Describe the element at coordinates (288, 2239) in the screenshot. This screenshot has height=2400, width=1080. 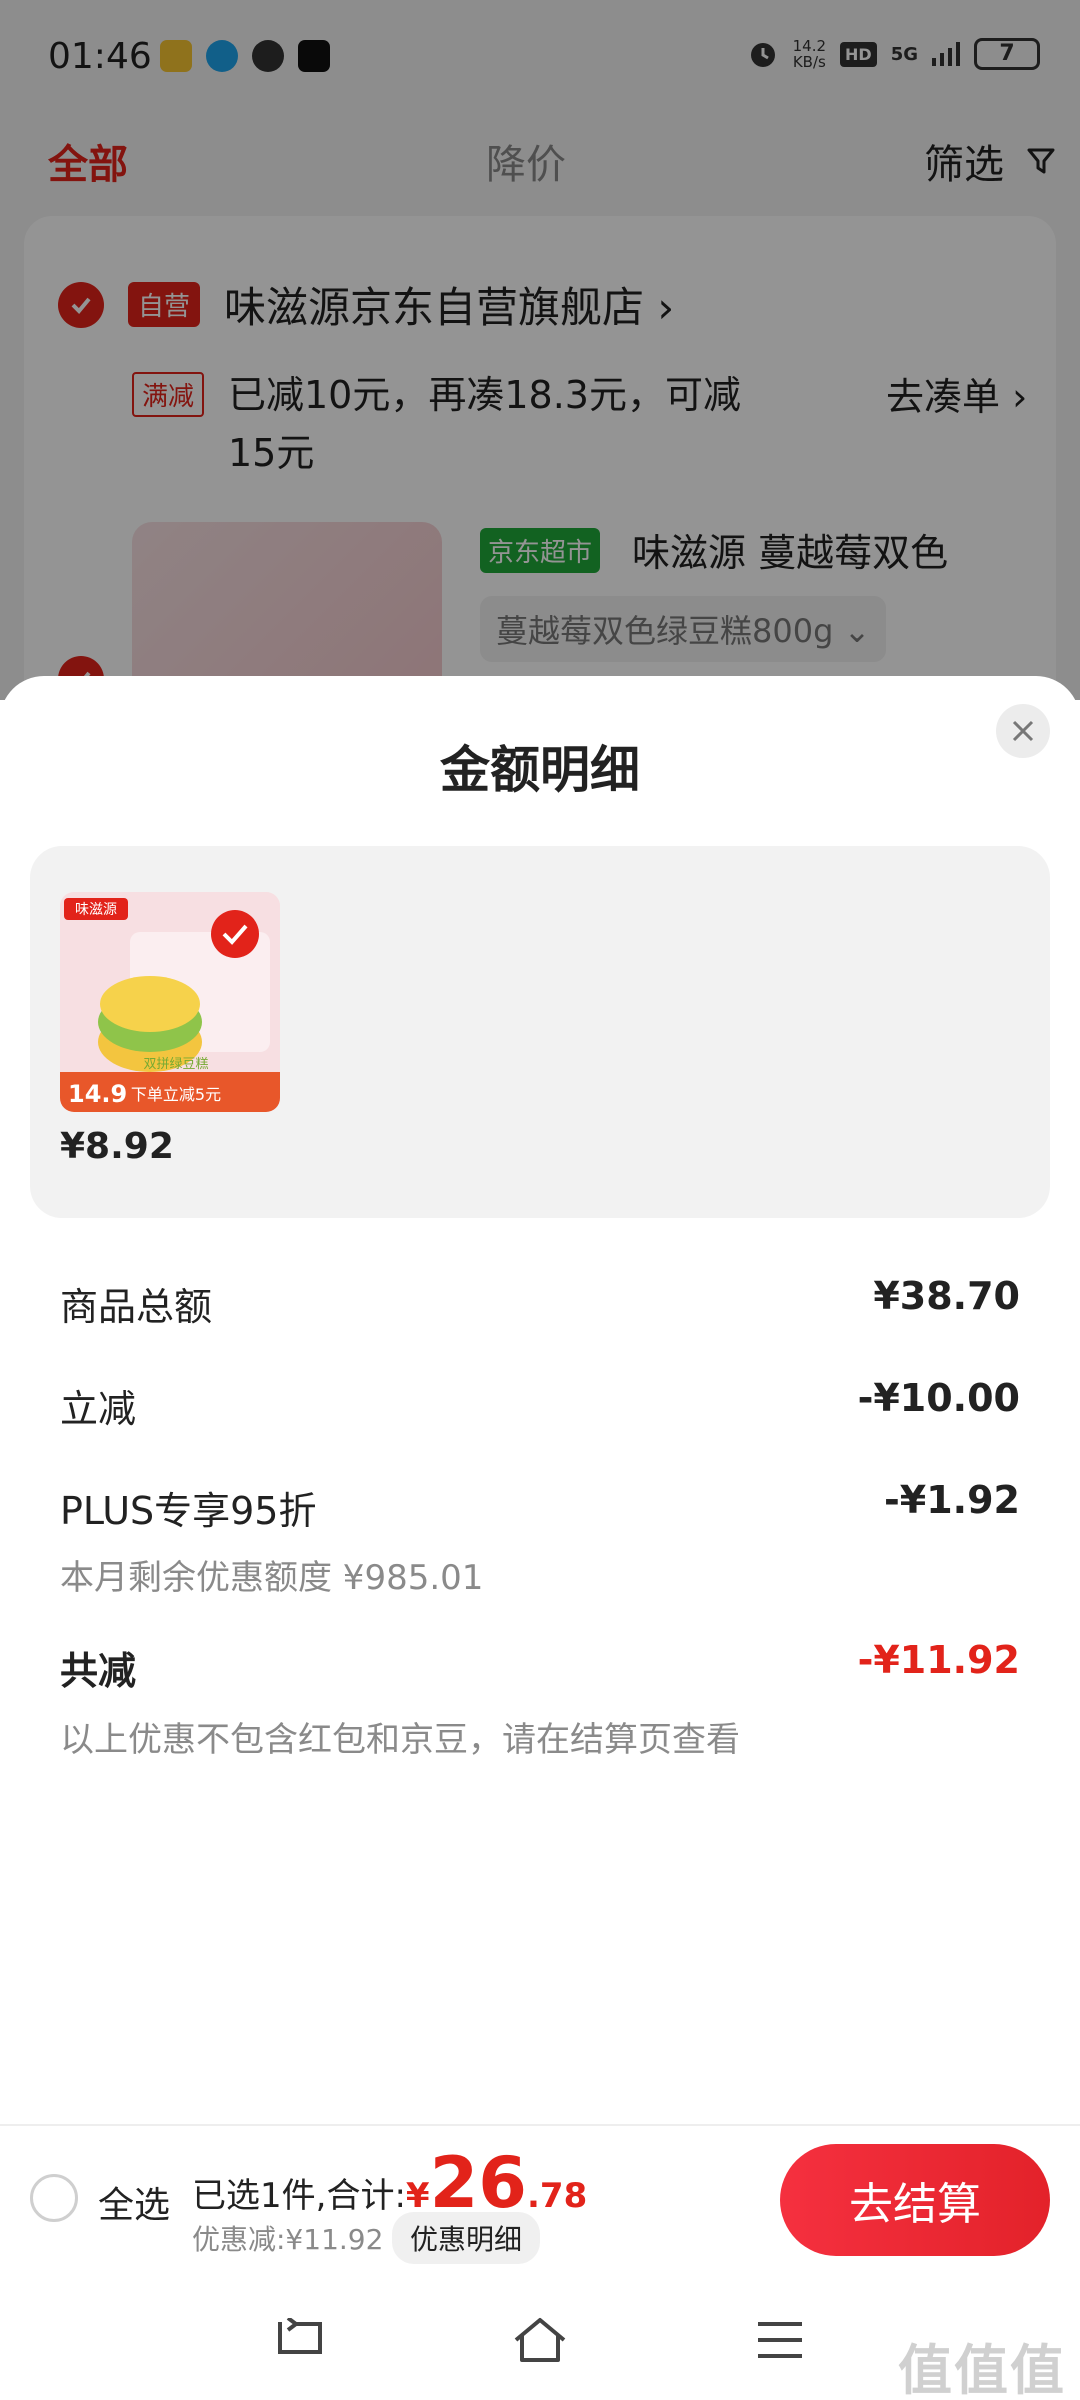
I see `discount-summary: 优惠减:¥11.92` at that location.